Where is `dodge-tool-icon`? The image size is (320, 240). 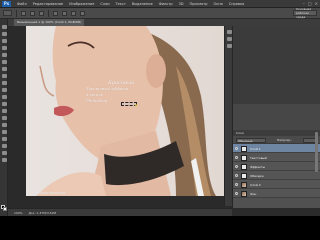 dodge-tool-icon is located at coordinates (4, 118).